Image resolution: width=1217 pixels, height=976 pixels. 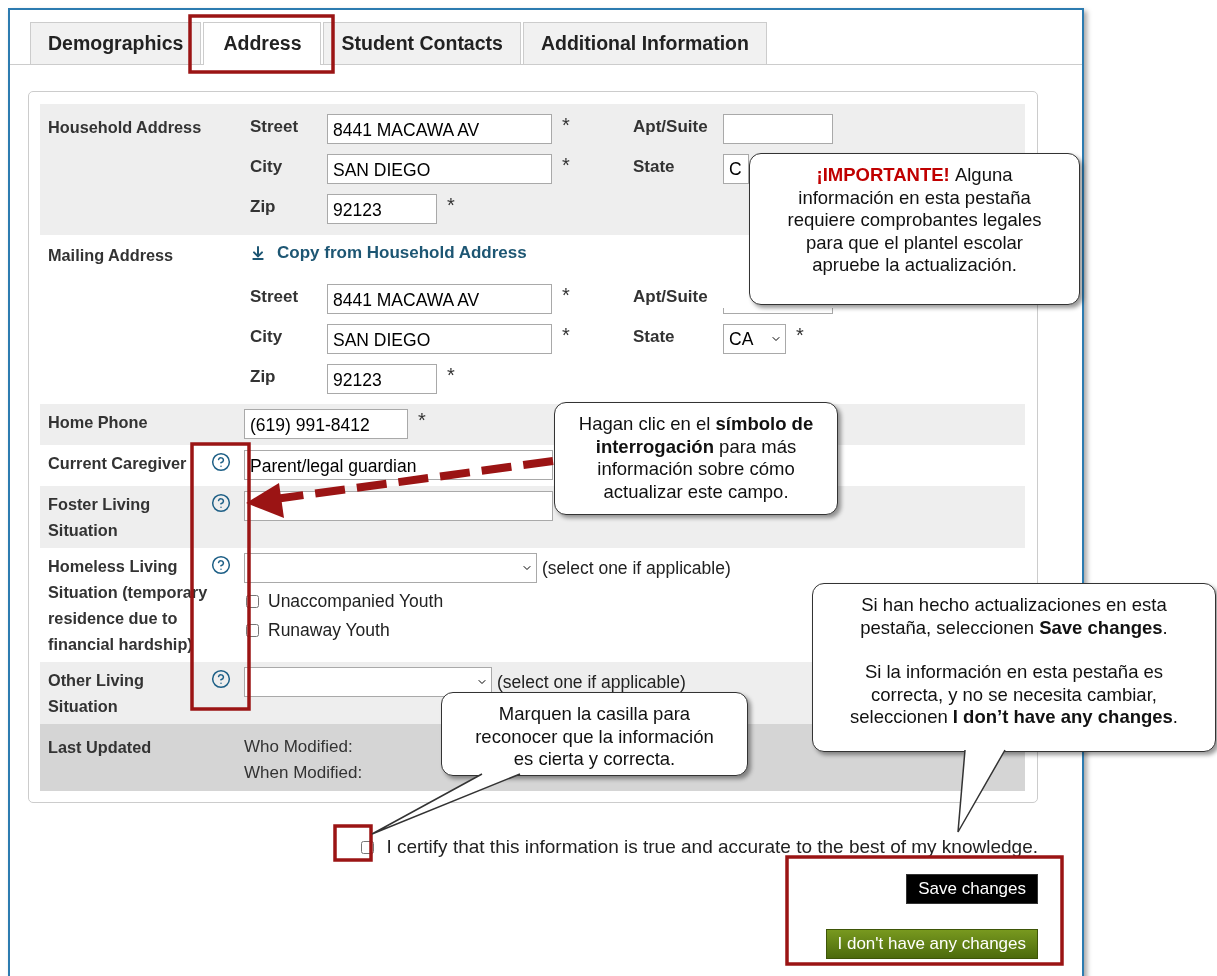 I want to click on checkbox-label: Runaway Youth, so click(x=329, y=630).